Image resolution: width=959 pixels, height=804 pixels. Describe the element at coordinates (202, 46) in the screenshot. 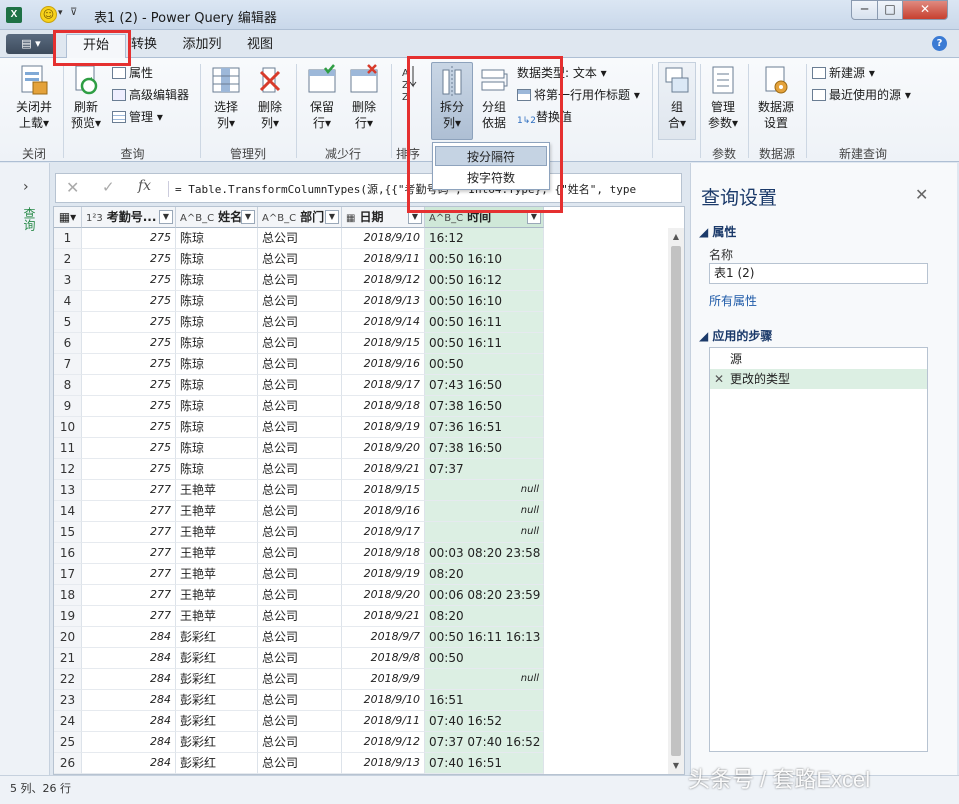

I see `tab-add-column: 添加列` at that location.